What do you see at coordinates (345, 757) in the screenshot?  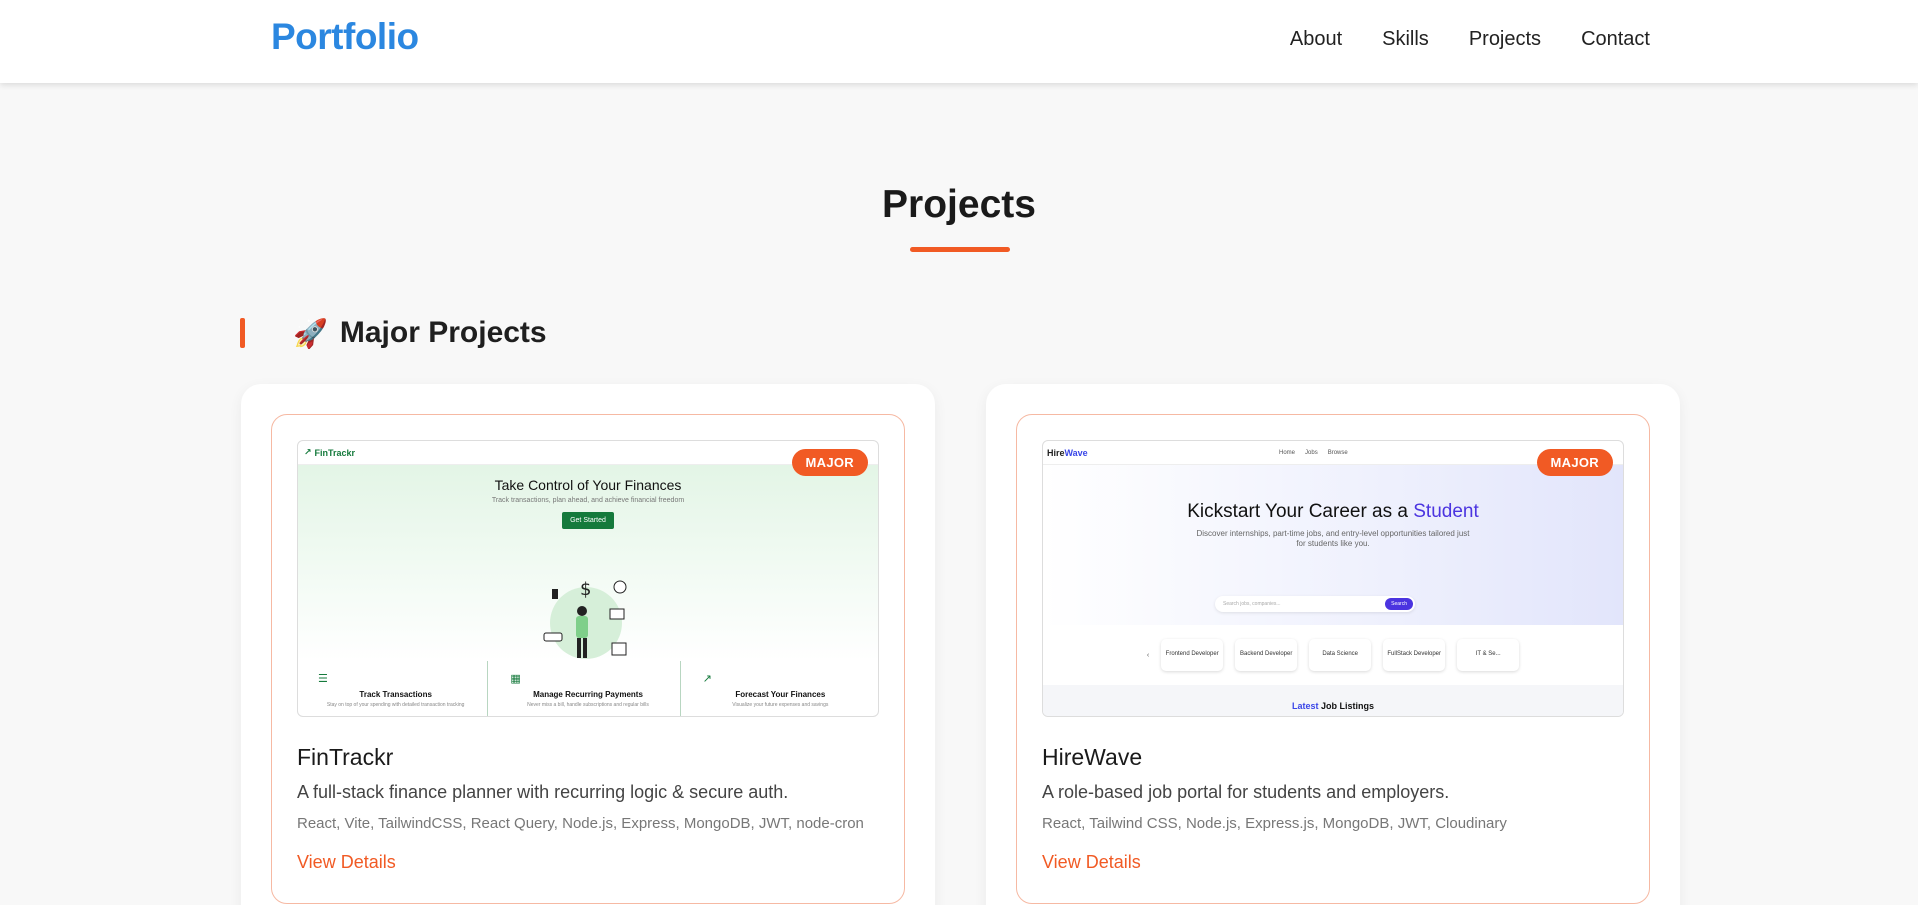 I see `project-name: FinTrackr` at bounding box center [345, 757].